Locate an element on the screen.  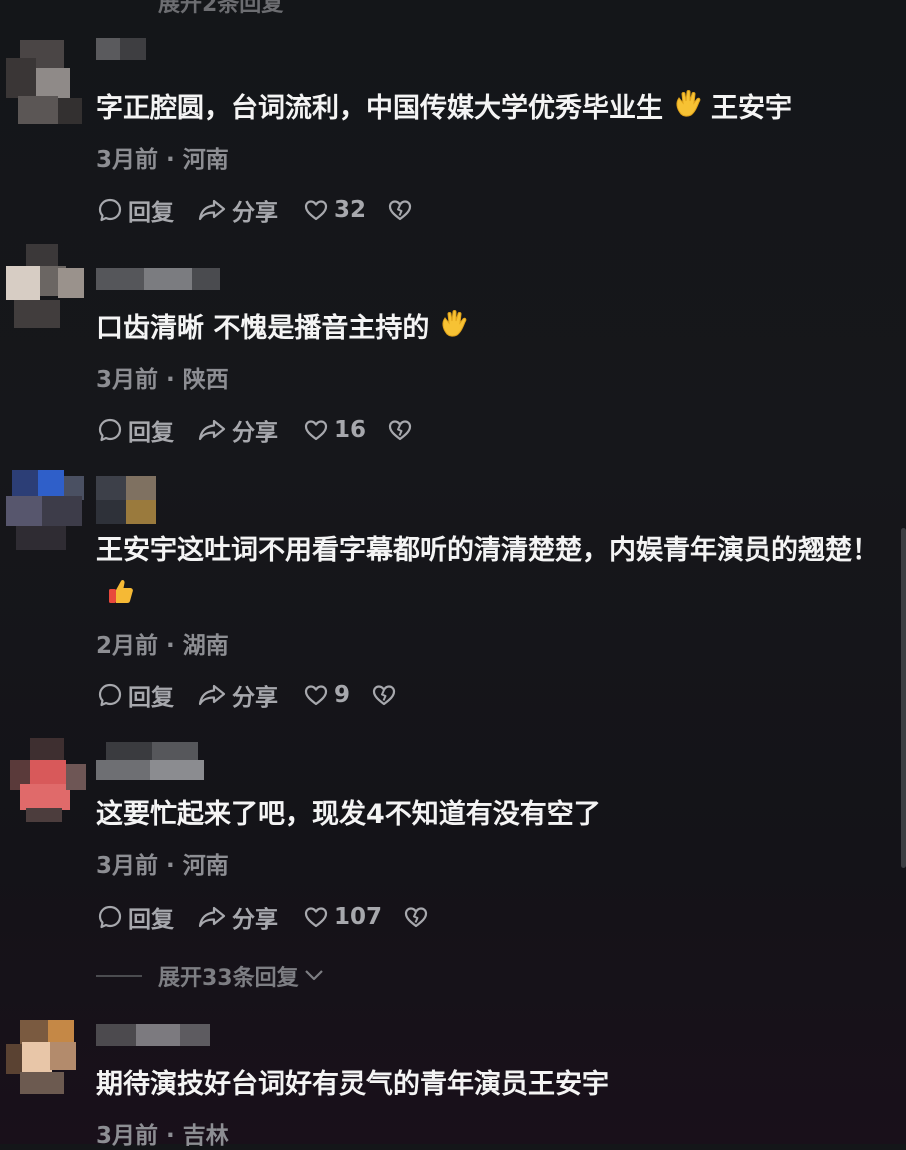
comment-actions: 回复 分享 16 is located at coordinates (255, 430).